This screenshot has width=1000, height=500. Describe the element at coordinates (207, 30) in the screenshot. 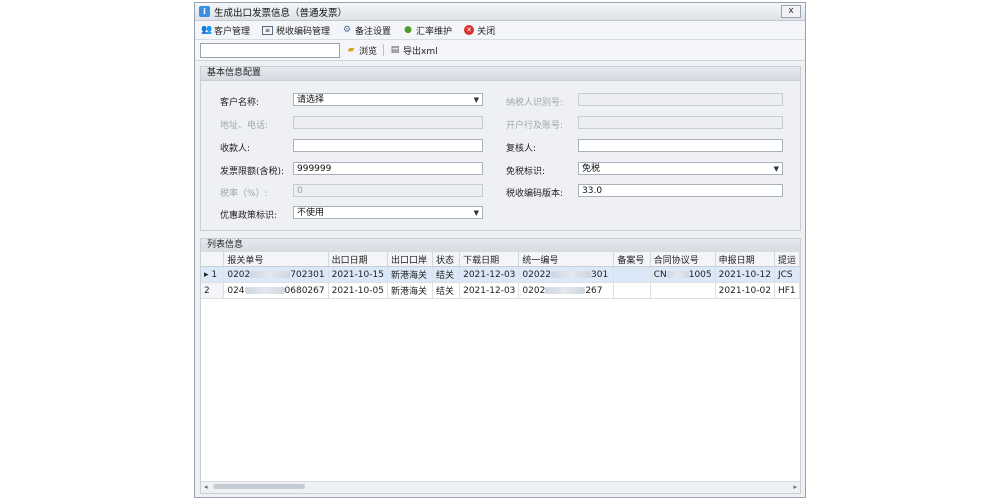

I see `customers-icon: 👥` at that location.